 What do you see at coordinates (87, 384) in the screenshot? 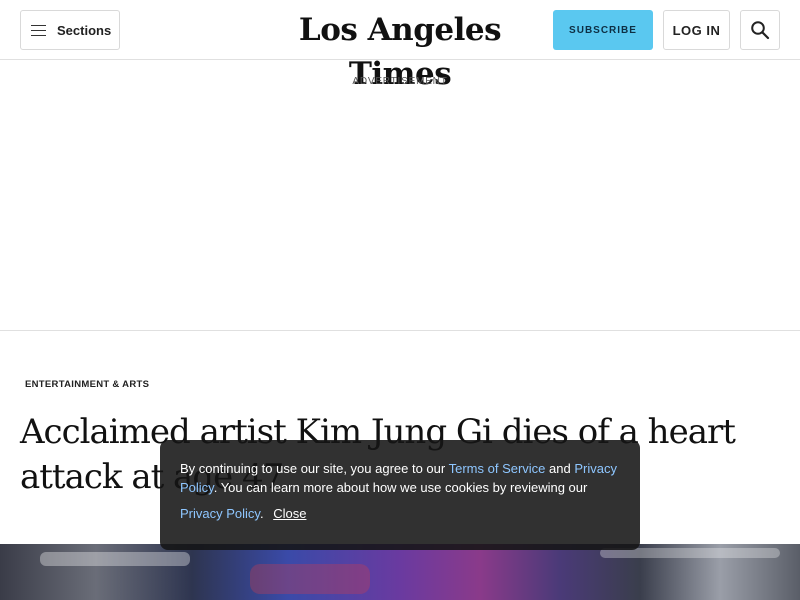
I see `section-tag-link: ENTERTAINMENT & ARTS` at bounding box center [87, 384].